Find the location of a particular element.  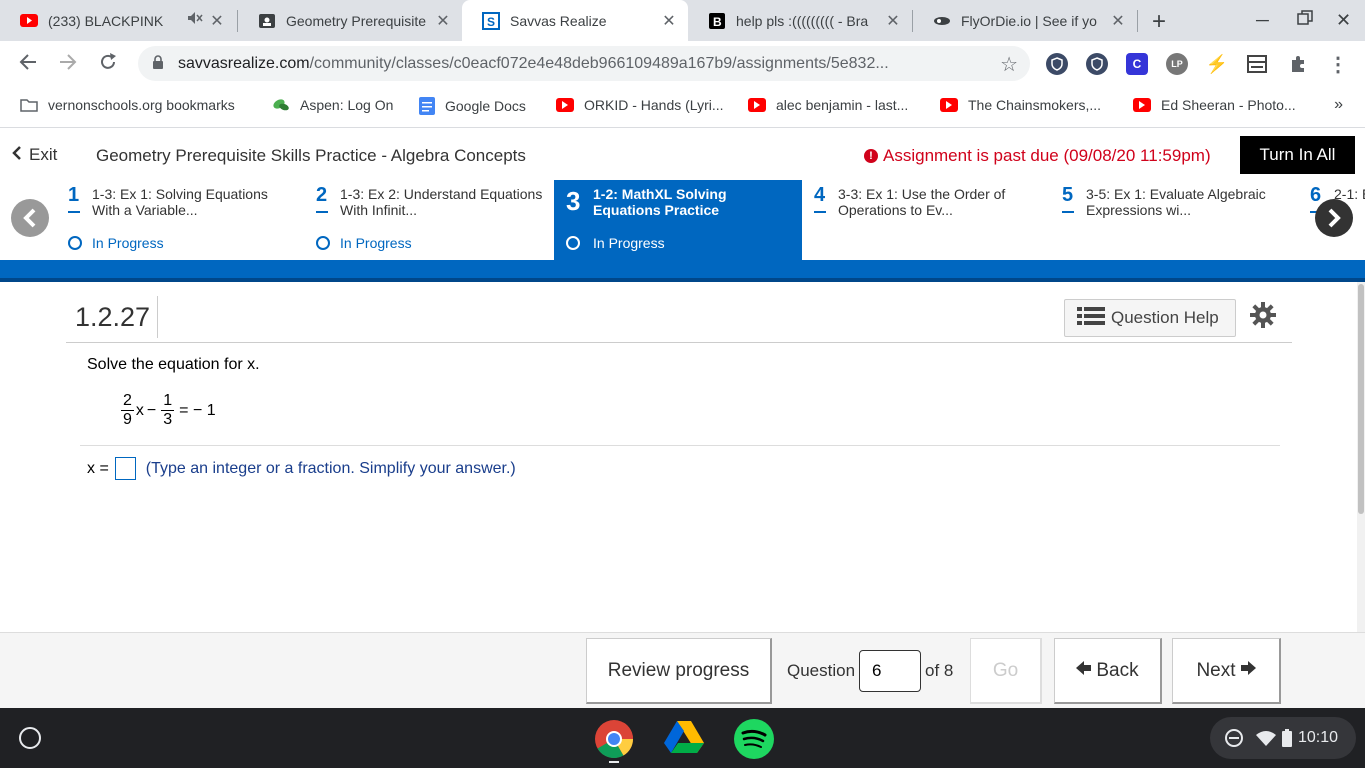

question-instruction: Solve the equation for x. is located at coordinates (173, 364).